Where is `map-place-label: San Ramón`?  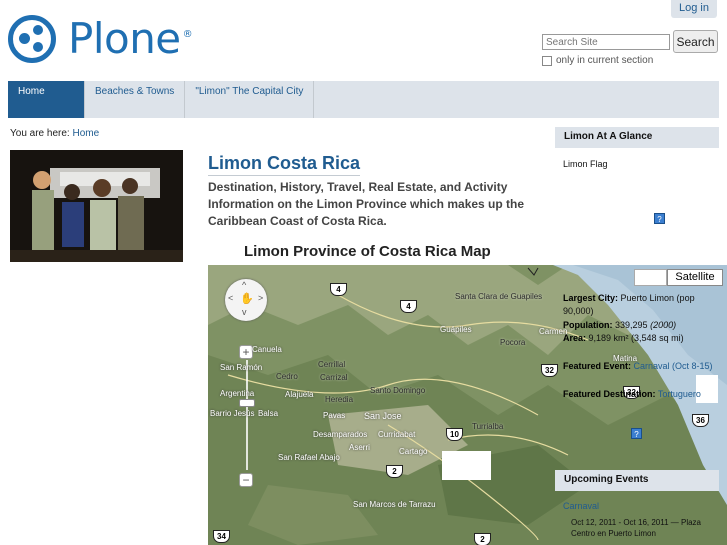
map-place-label: San Ramón is located at coordinates (241, 367).